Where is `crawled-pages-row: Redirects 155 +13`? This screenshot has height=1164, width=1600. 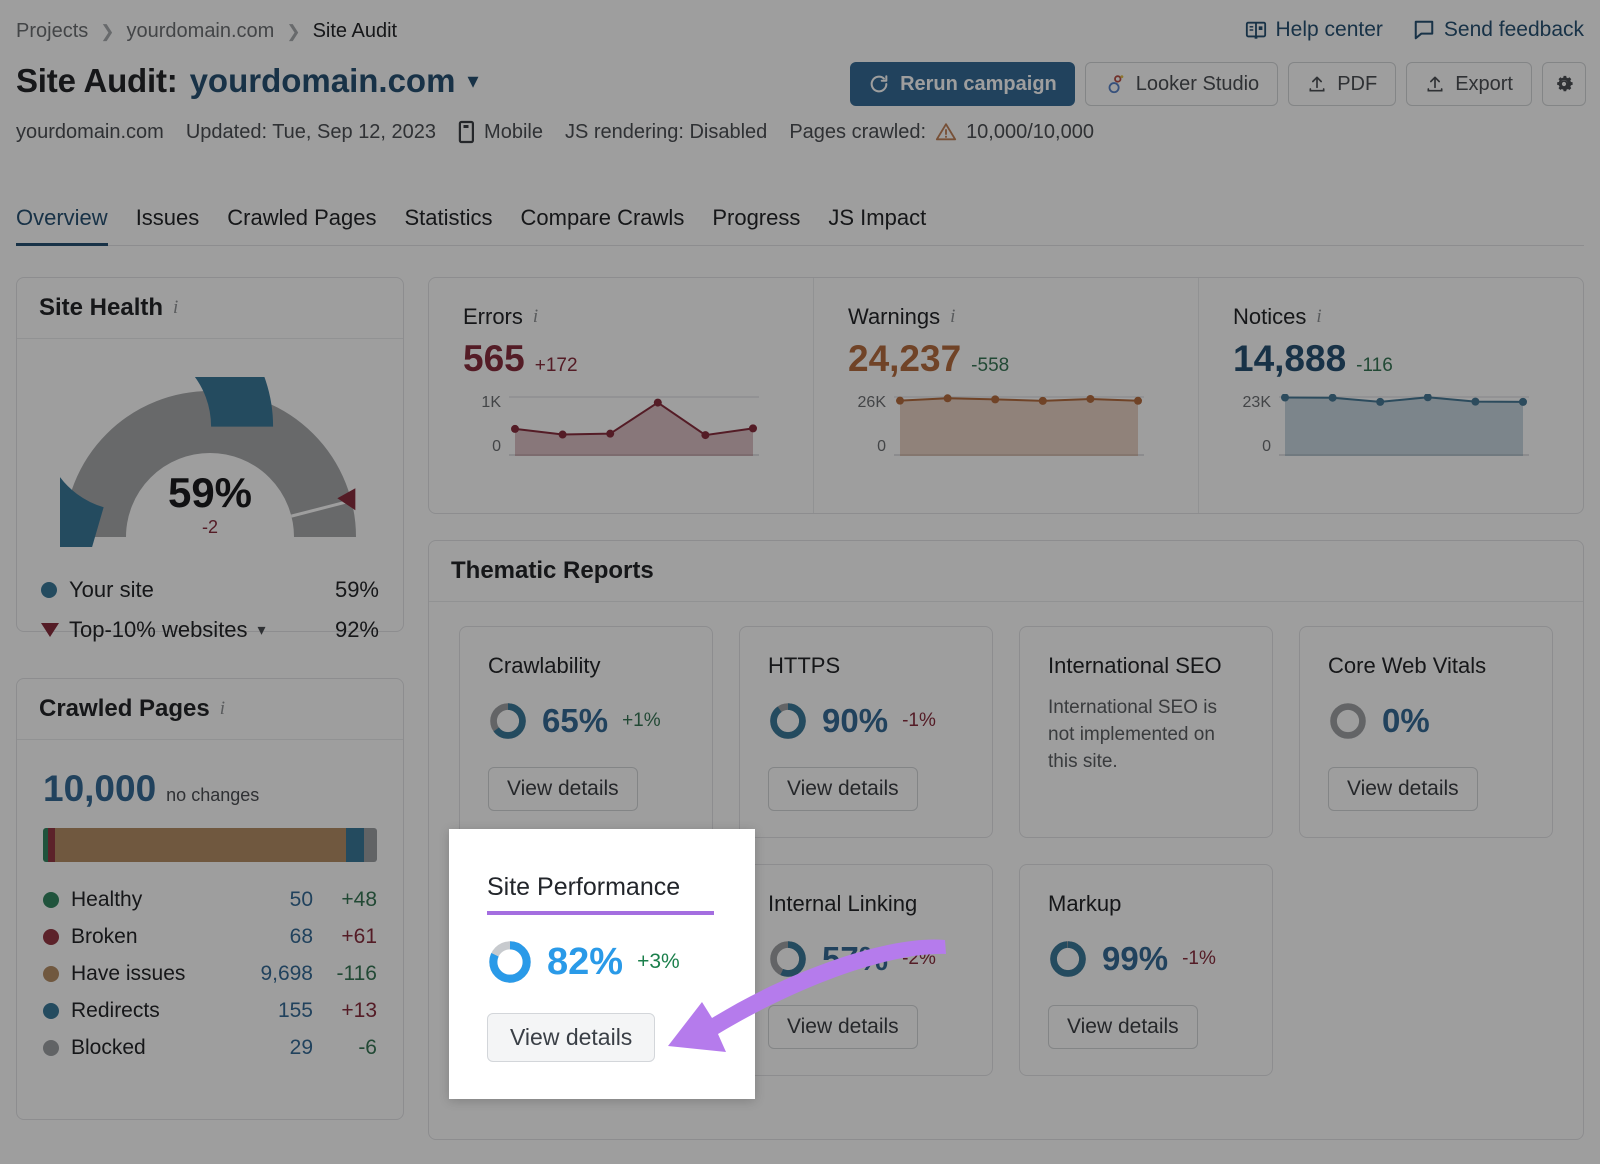 crawled-pages-row: Redirects 155 +13 is located at coordinates (210, 1011).